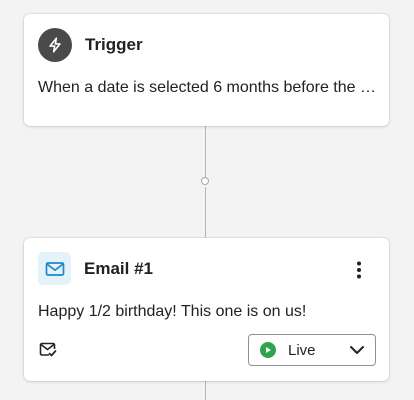  I want to click on trigger-card-header: Trigger, so click(90, 45).